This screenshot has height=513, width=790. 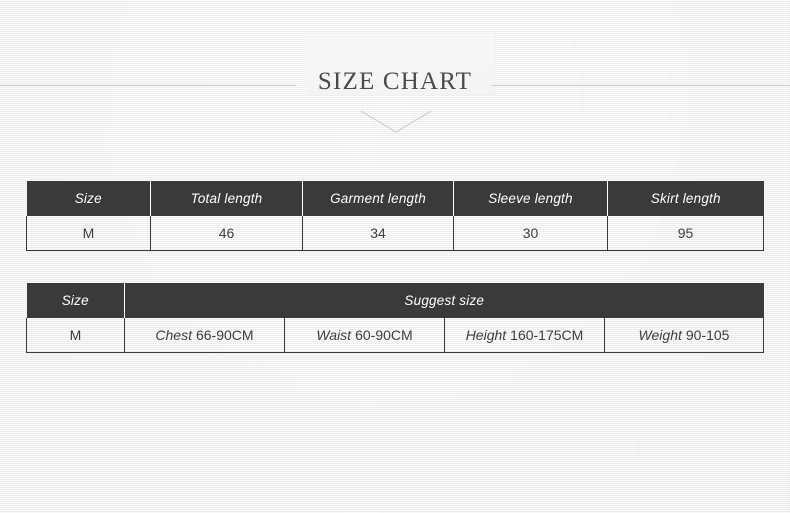 I want to click on cell-garment-length: 34, so click(x=378, y=233).